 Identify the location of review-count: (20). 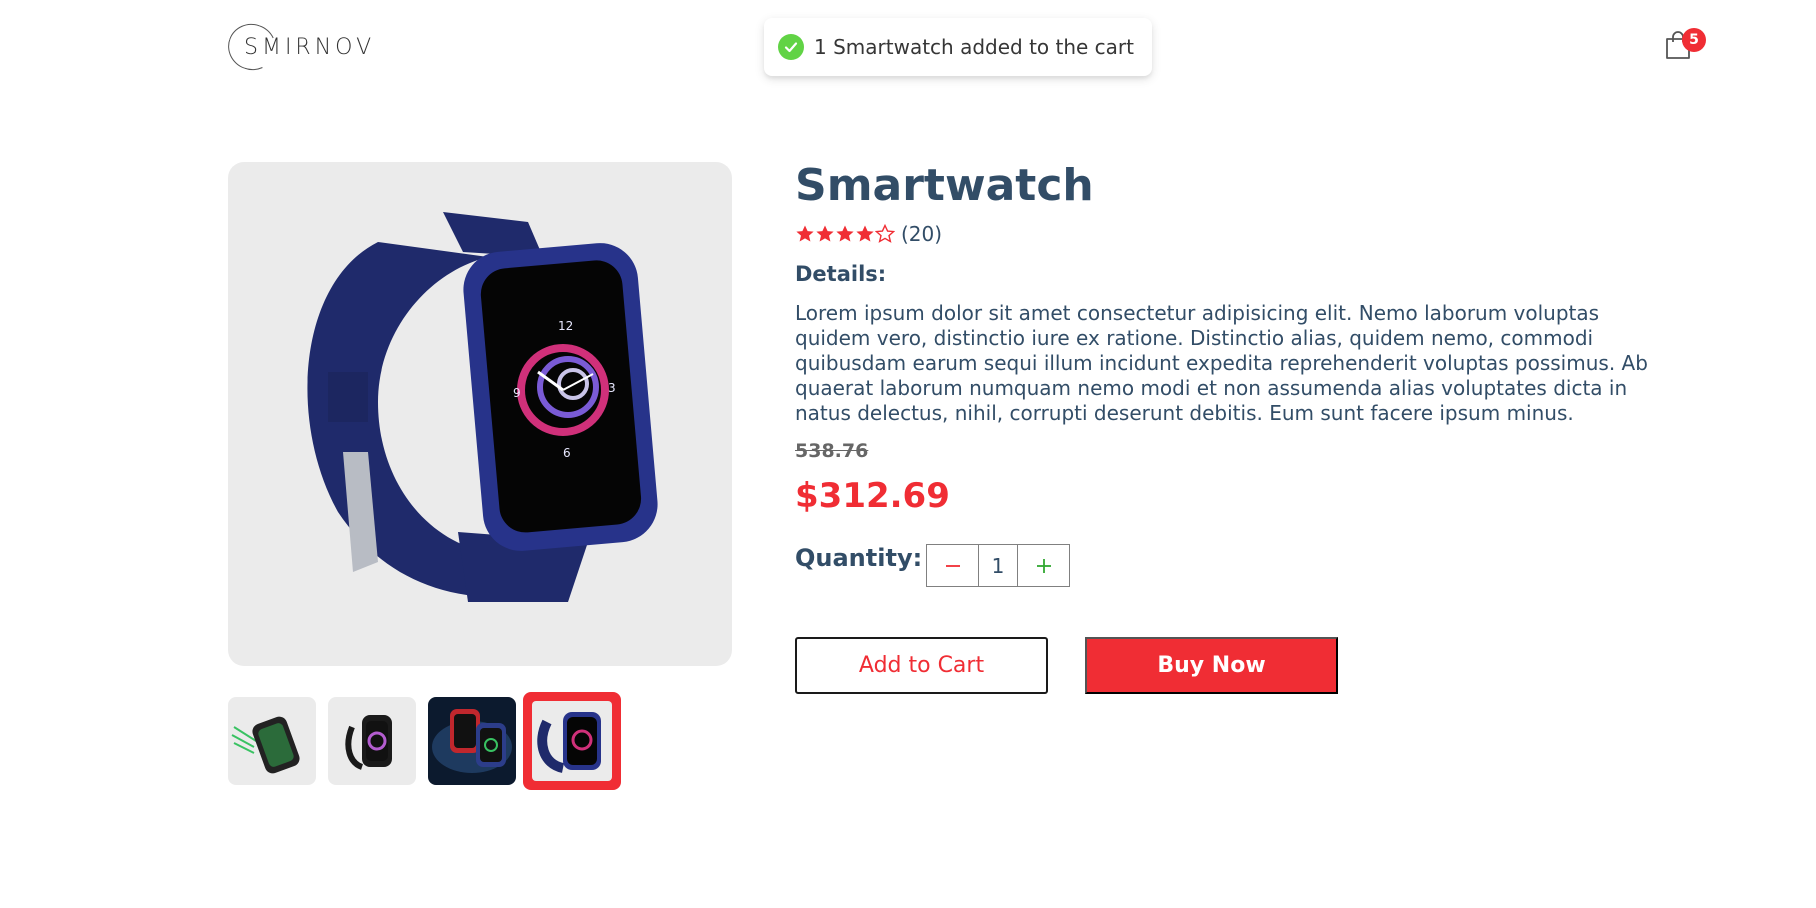
(922, 234).